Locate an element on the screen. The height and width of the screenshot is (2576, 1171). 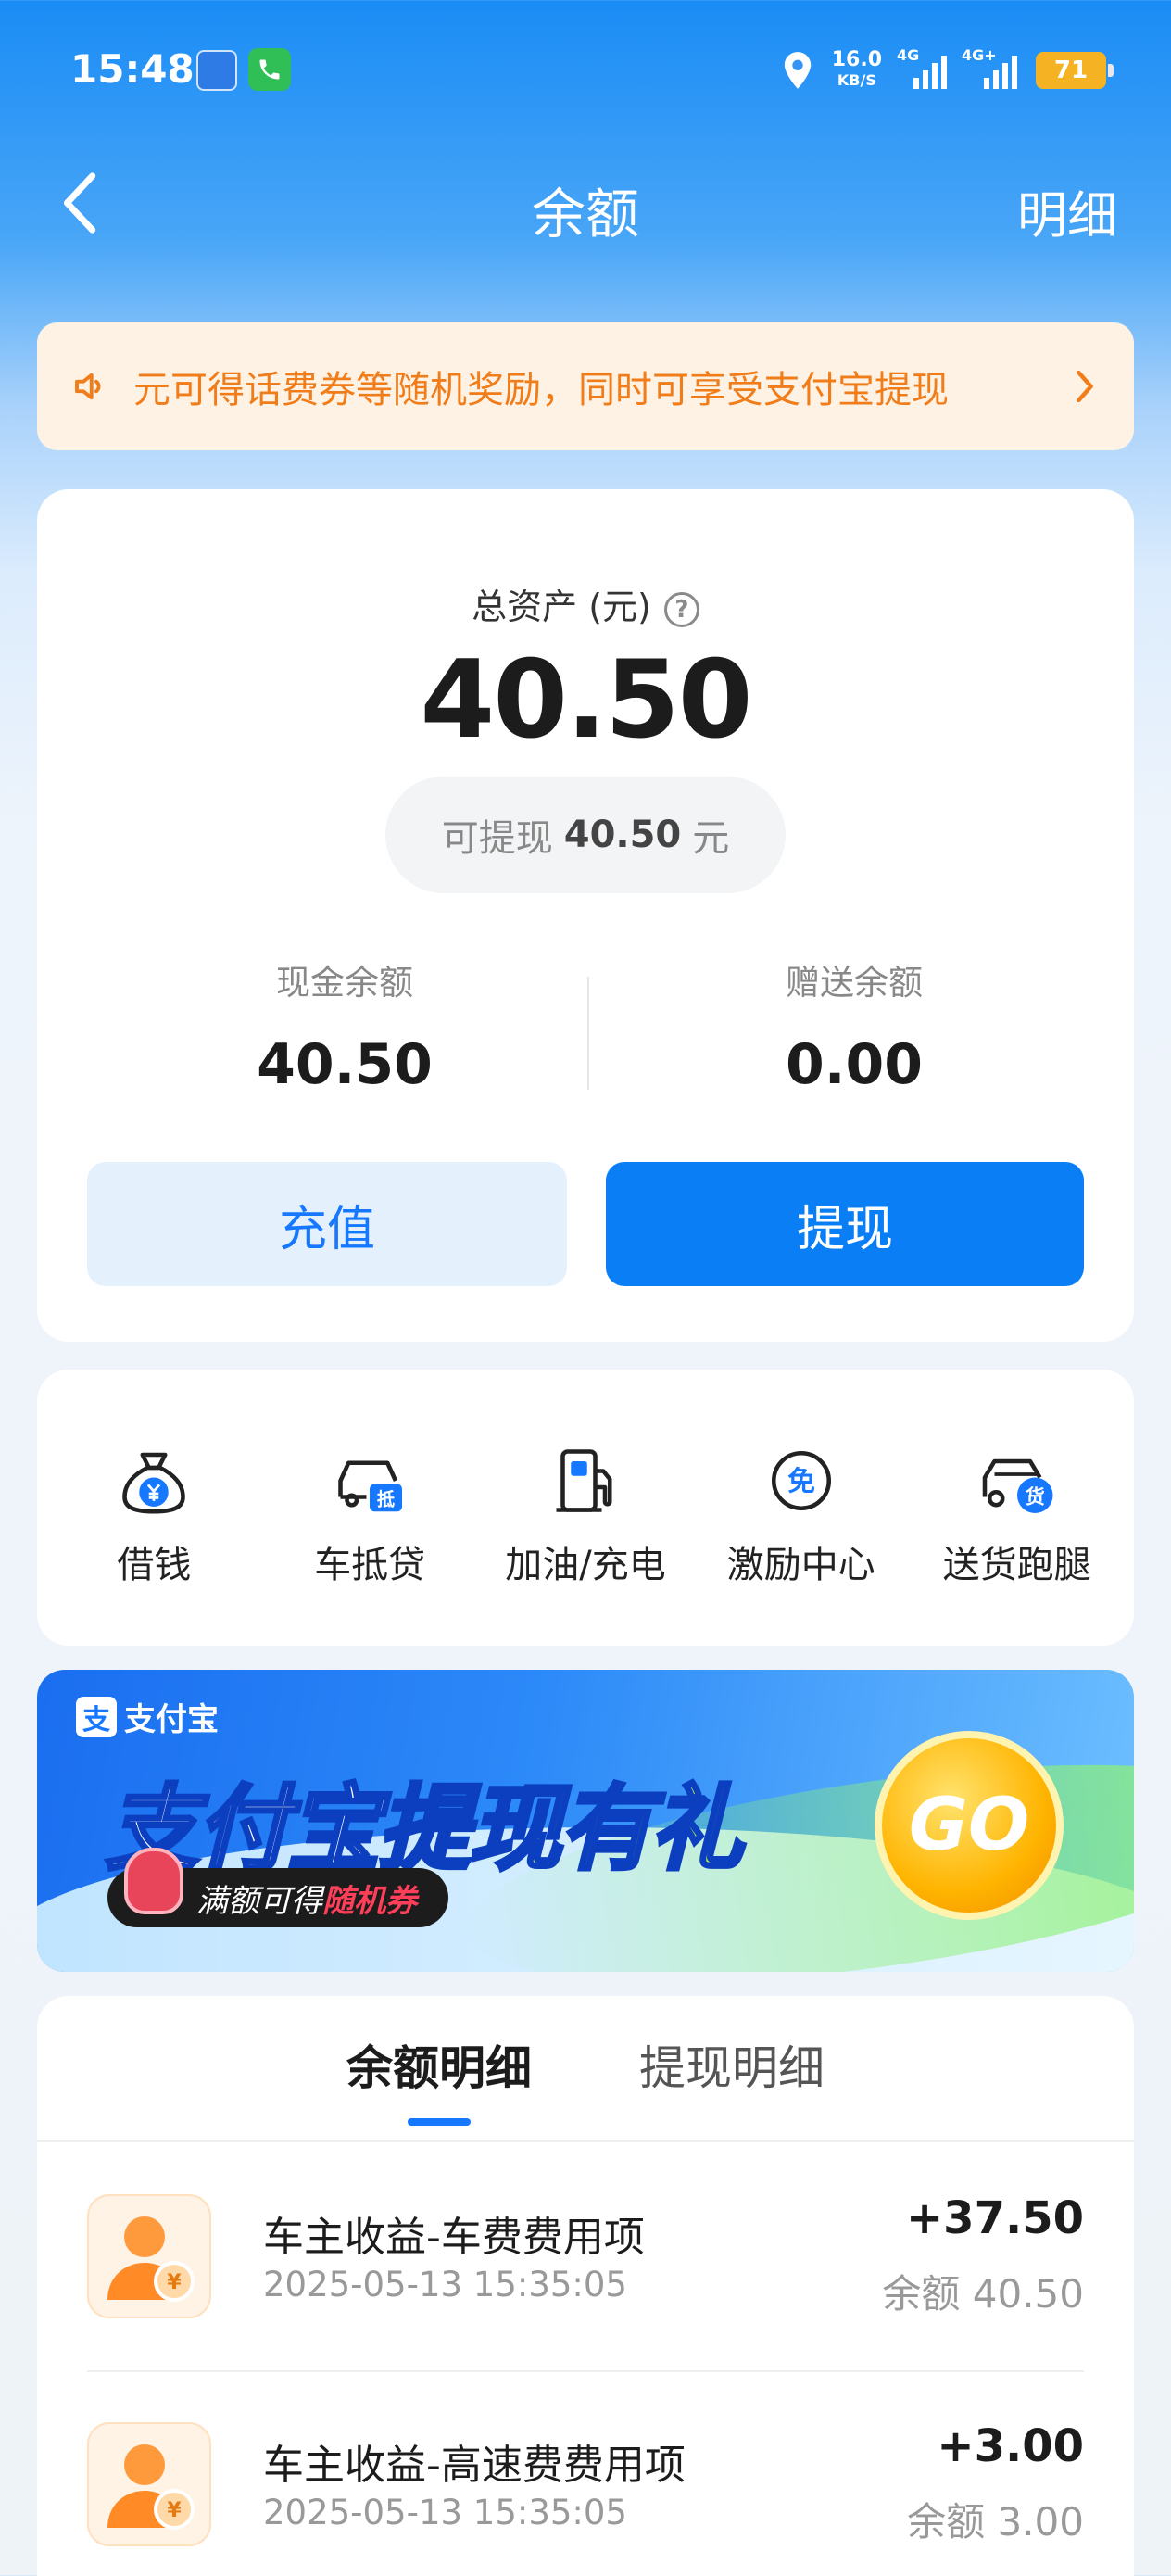
service-borrow: 借钱 is located at coordinates (154, 1508).